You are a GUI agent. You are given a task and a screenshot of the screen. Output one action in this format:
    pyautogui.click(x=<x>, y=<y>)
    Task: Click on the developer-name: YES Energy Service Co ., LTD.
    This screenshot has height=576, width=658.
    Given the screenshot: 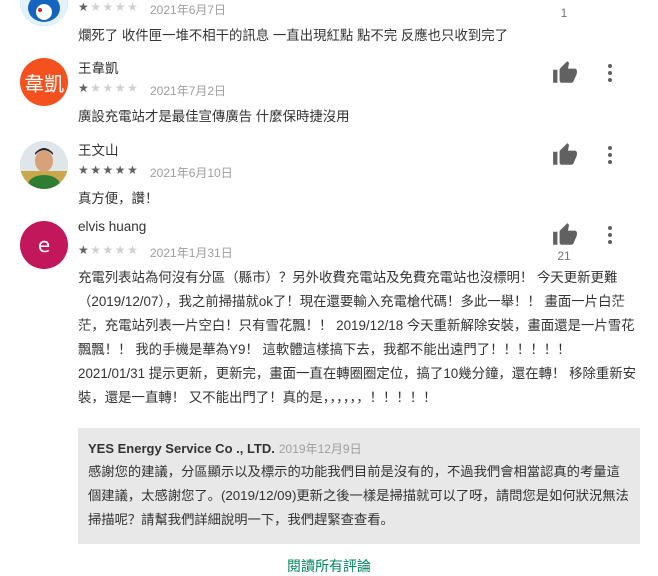 What is the action you would take?
    pyautogui.click(x=181, y=448)
    